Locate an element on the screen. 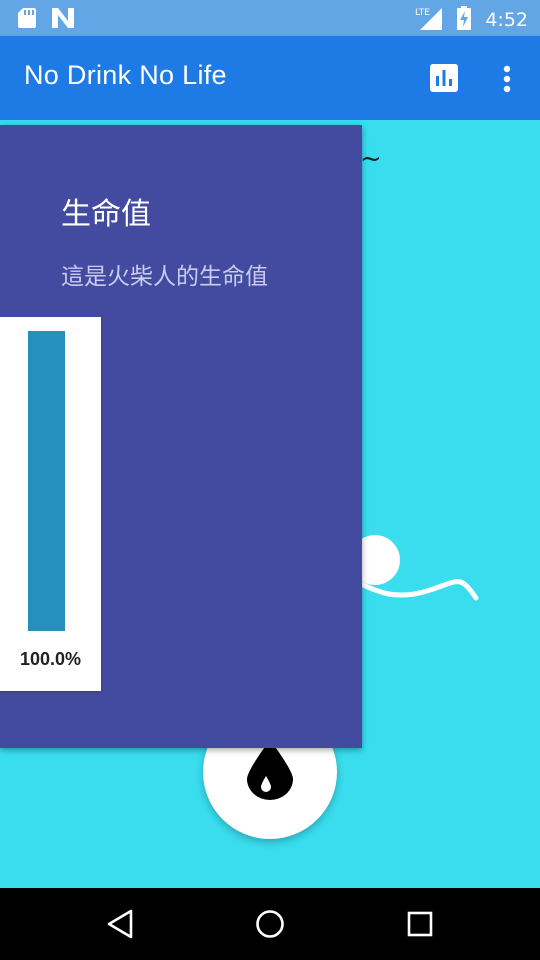  system-nav-bar is located at coordinates (270, 924).